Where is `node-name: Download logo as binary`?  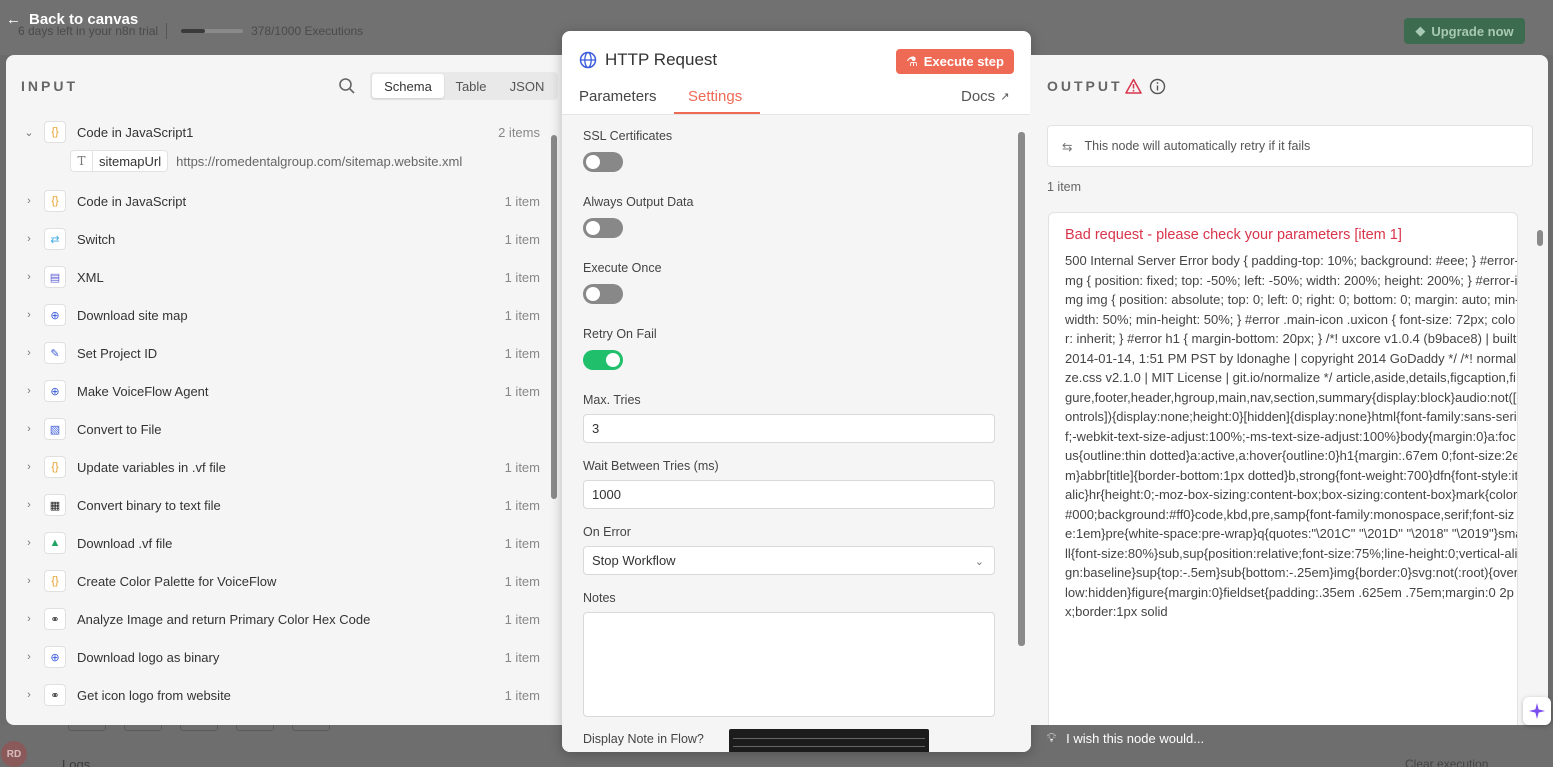
node-name: Download logo as binary is located at coordinates (148, 657).